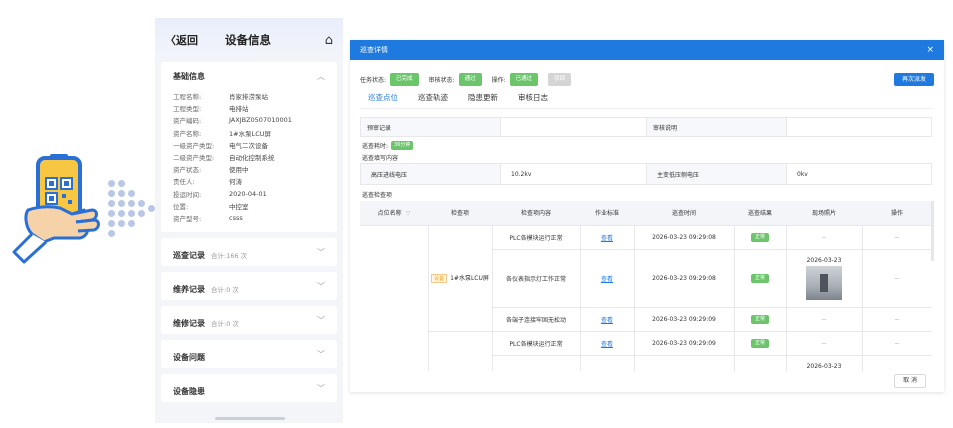 This screenshot has width=953, height=428. I want to click on home-icon: ⌂, so click(329, 40).